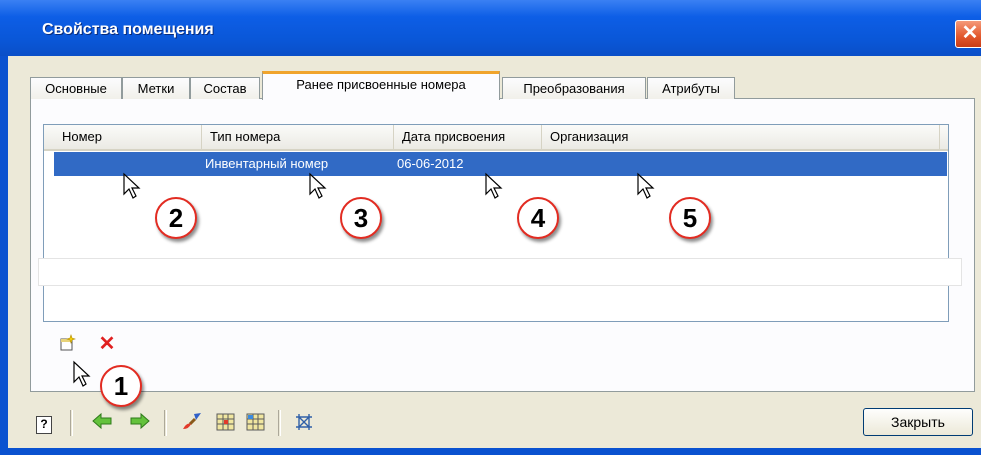 This screenshot has height=455, width=981. Describe the element at coordinates (121, 386) in the screenshot. I see `callout-1: 1` at that location.